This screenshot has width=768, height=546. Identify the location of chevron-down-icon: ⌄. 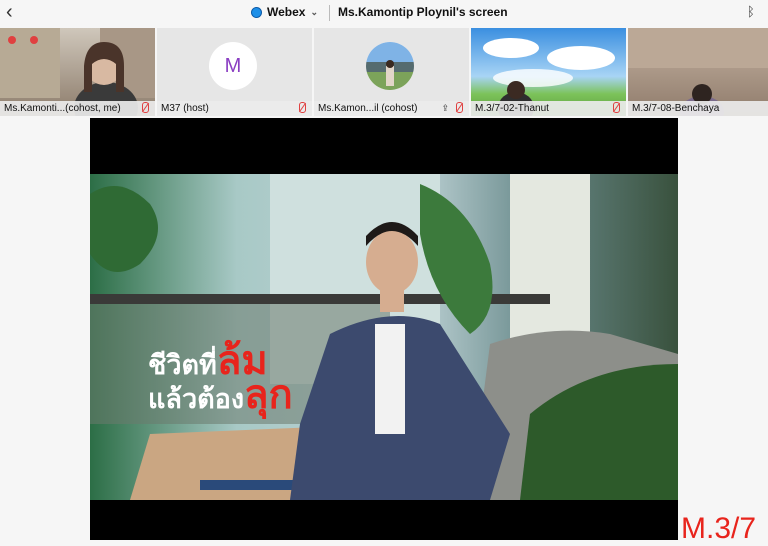
(314, 11).